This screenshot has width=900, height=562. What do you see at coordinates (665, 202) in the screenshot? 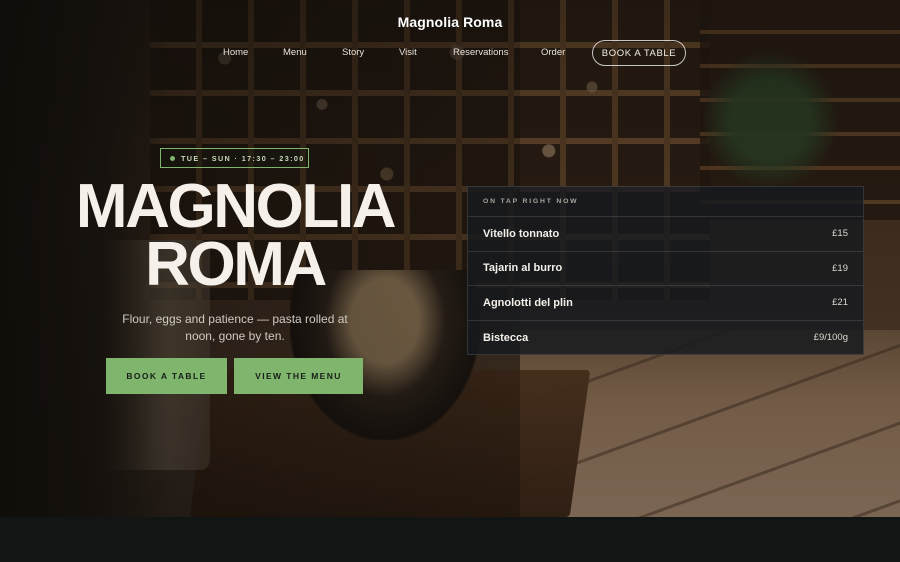
I see `on-tap-heading: ON TAP RIGHT NOW` at bounding box center [665, 202].